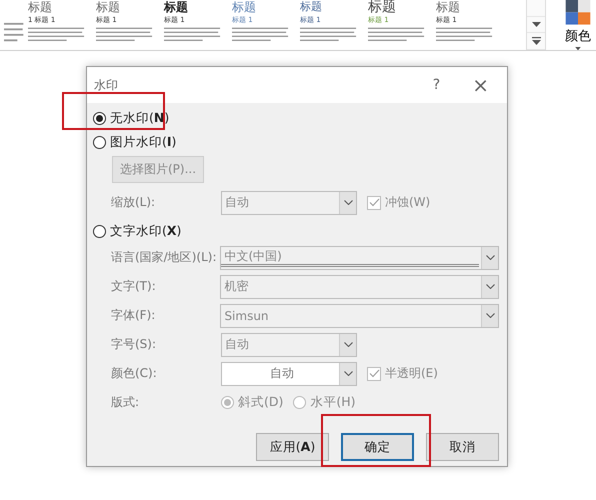  I want to click on color-label: 颜色(C):, so click(134, 373).